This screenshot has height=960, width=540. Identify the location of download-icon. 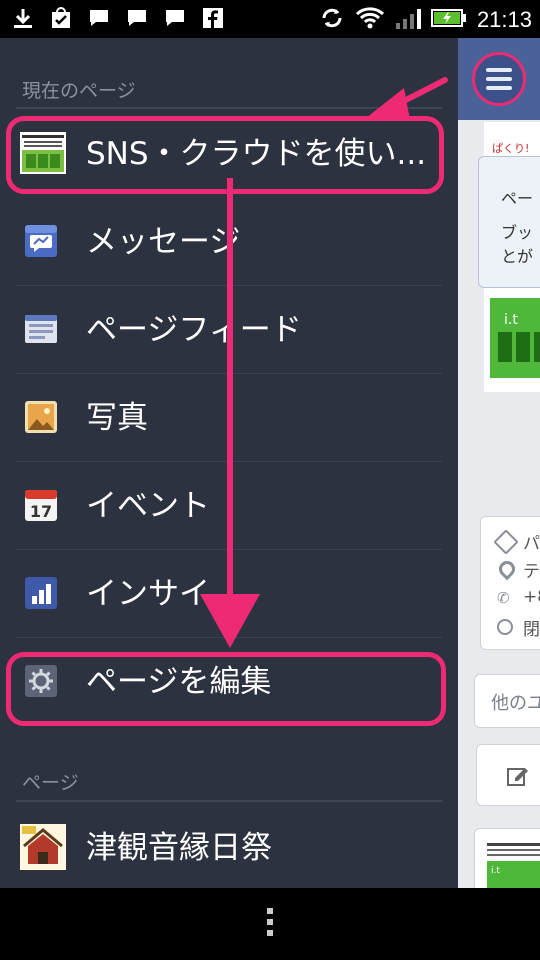
(23, 18).